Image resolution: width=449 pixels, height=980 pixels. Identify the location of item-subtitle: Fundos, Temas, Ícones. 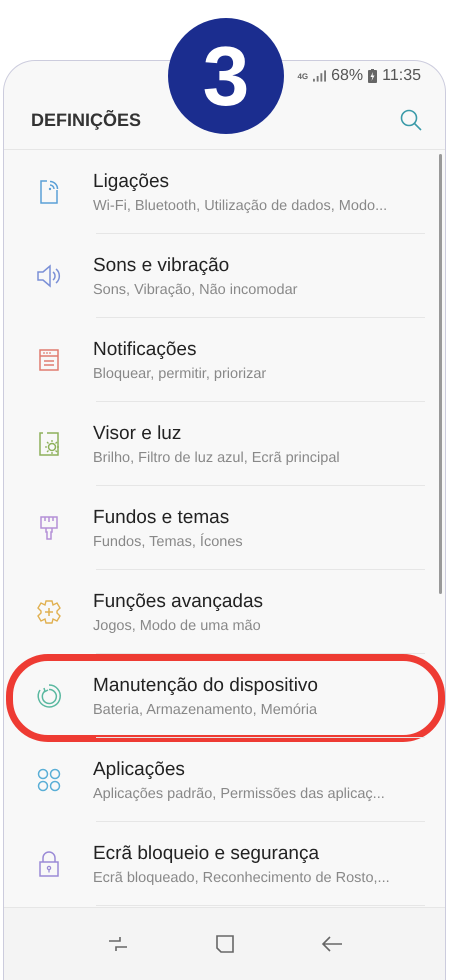
(168, 542).